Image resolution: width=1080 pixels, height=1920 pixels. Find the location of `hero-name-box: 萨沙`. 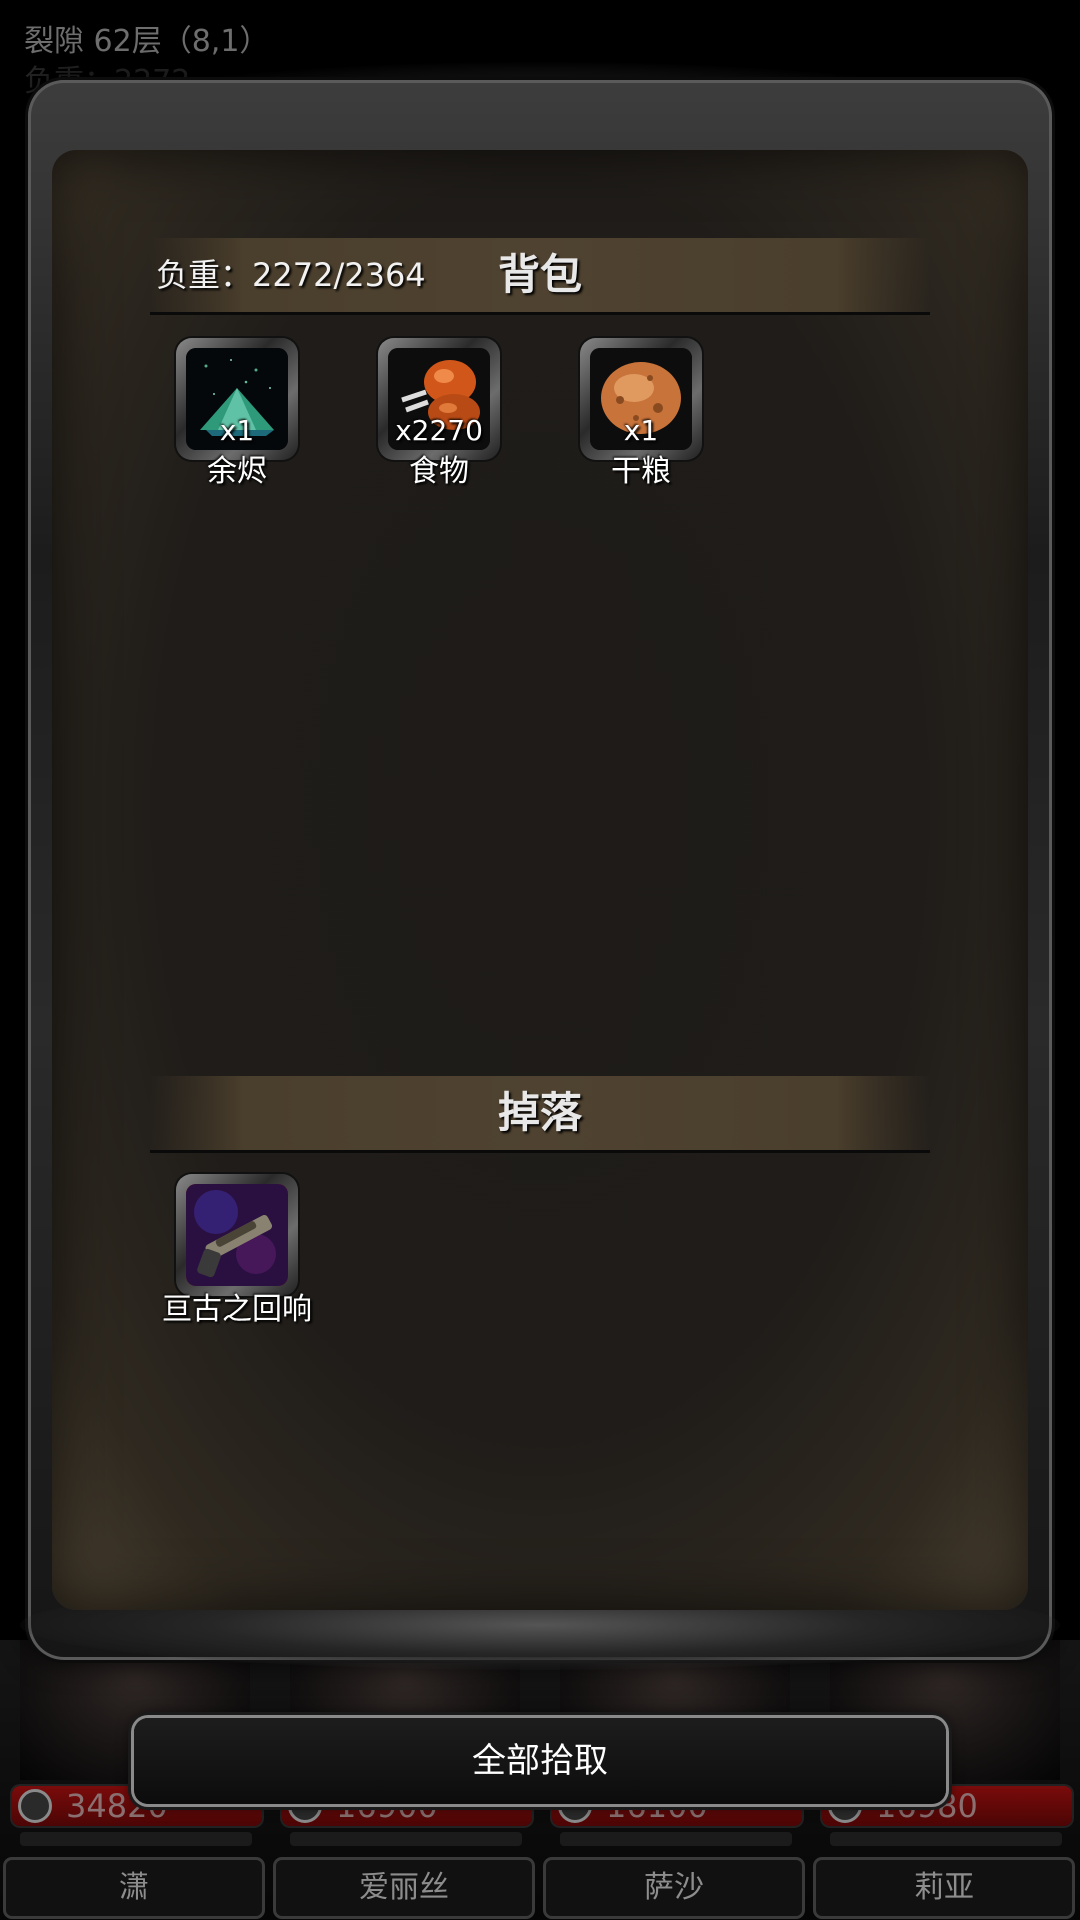

hero-name-box: 萨沙 is located at coordinates (674, 1888).